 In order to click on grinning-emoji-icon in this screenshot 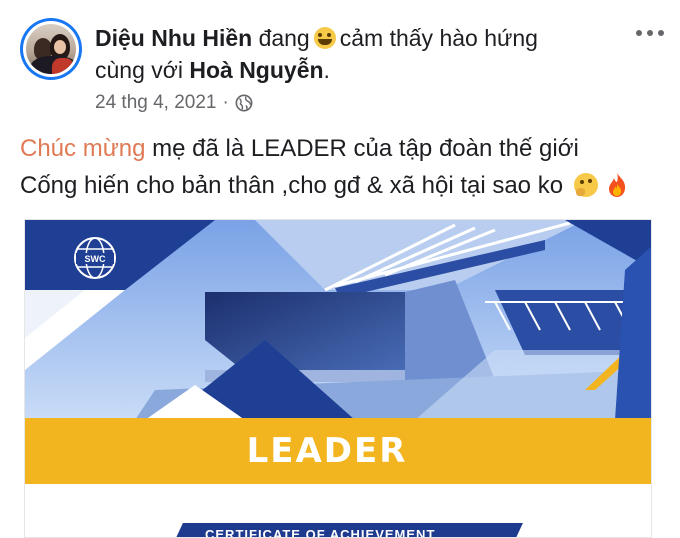, I will do `click(324, 38)`.